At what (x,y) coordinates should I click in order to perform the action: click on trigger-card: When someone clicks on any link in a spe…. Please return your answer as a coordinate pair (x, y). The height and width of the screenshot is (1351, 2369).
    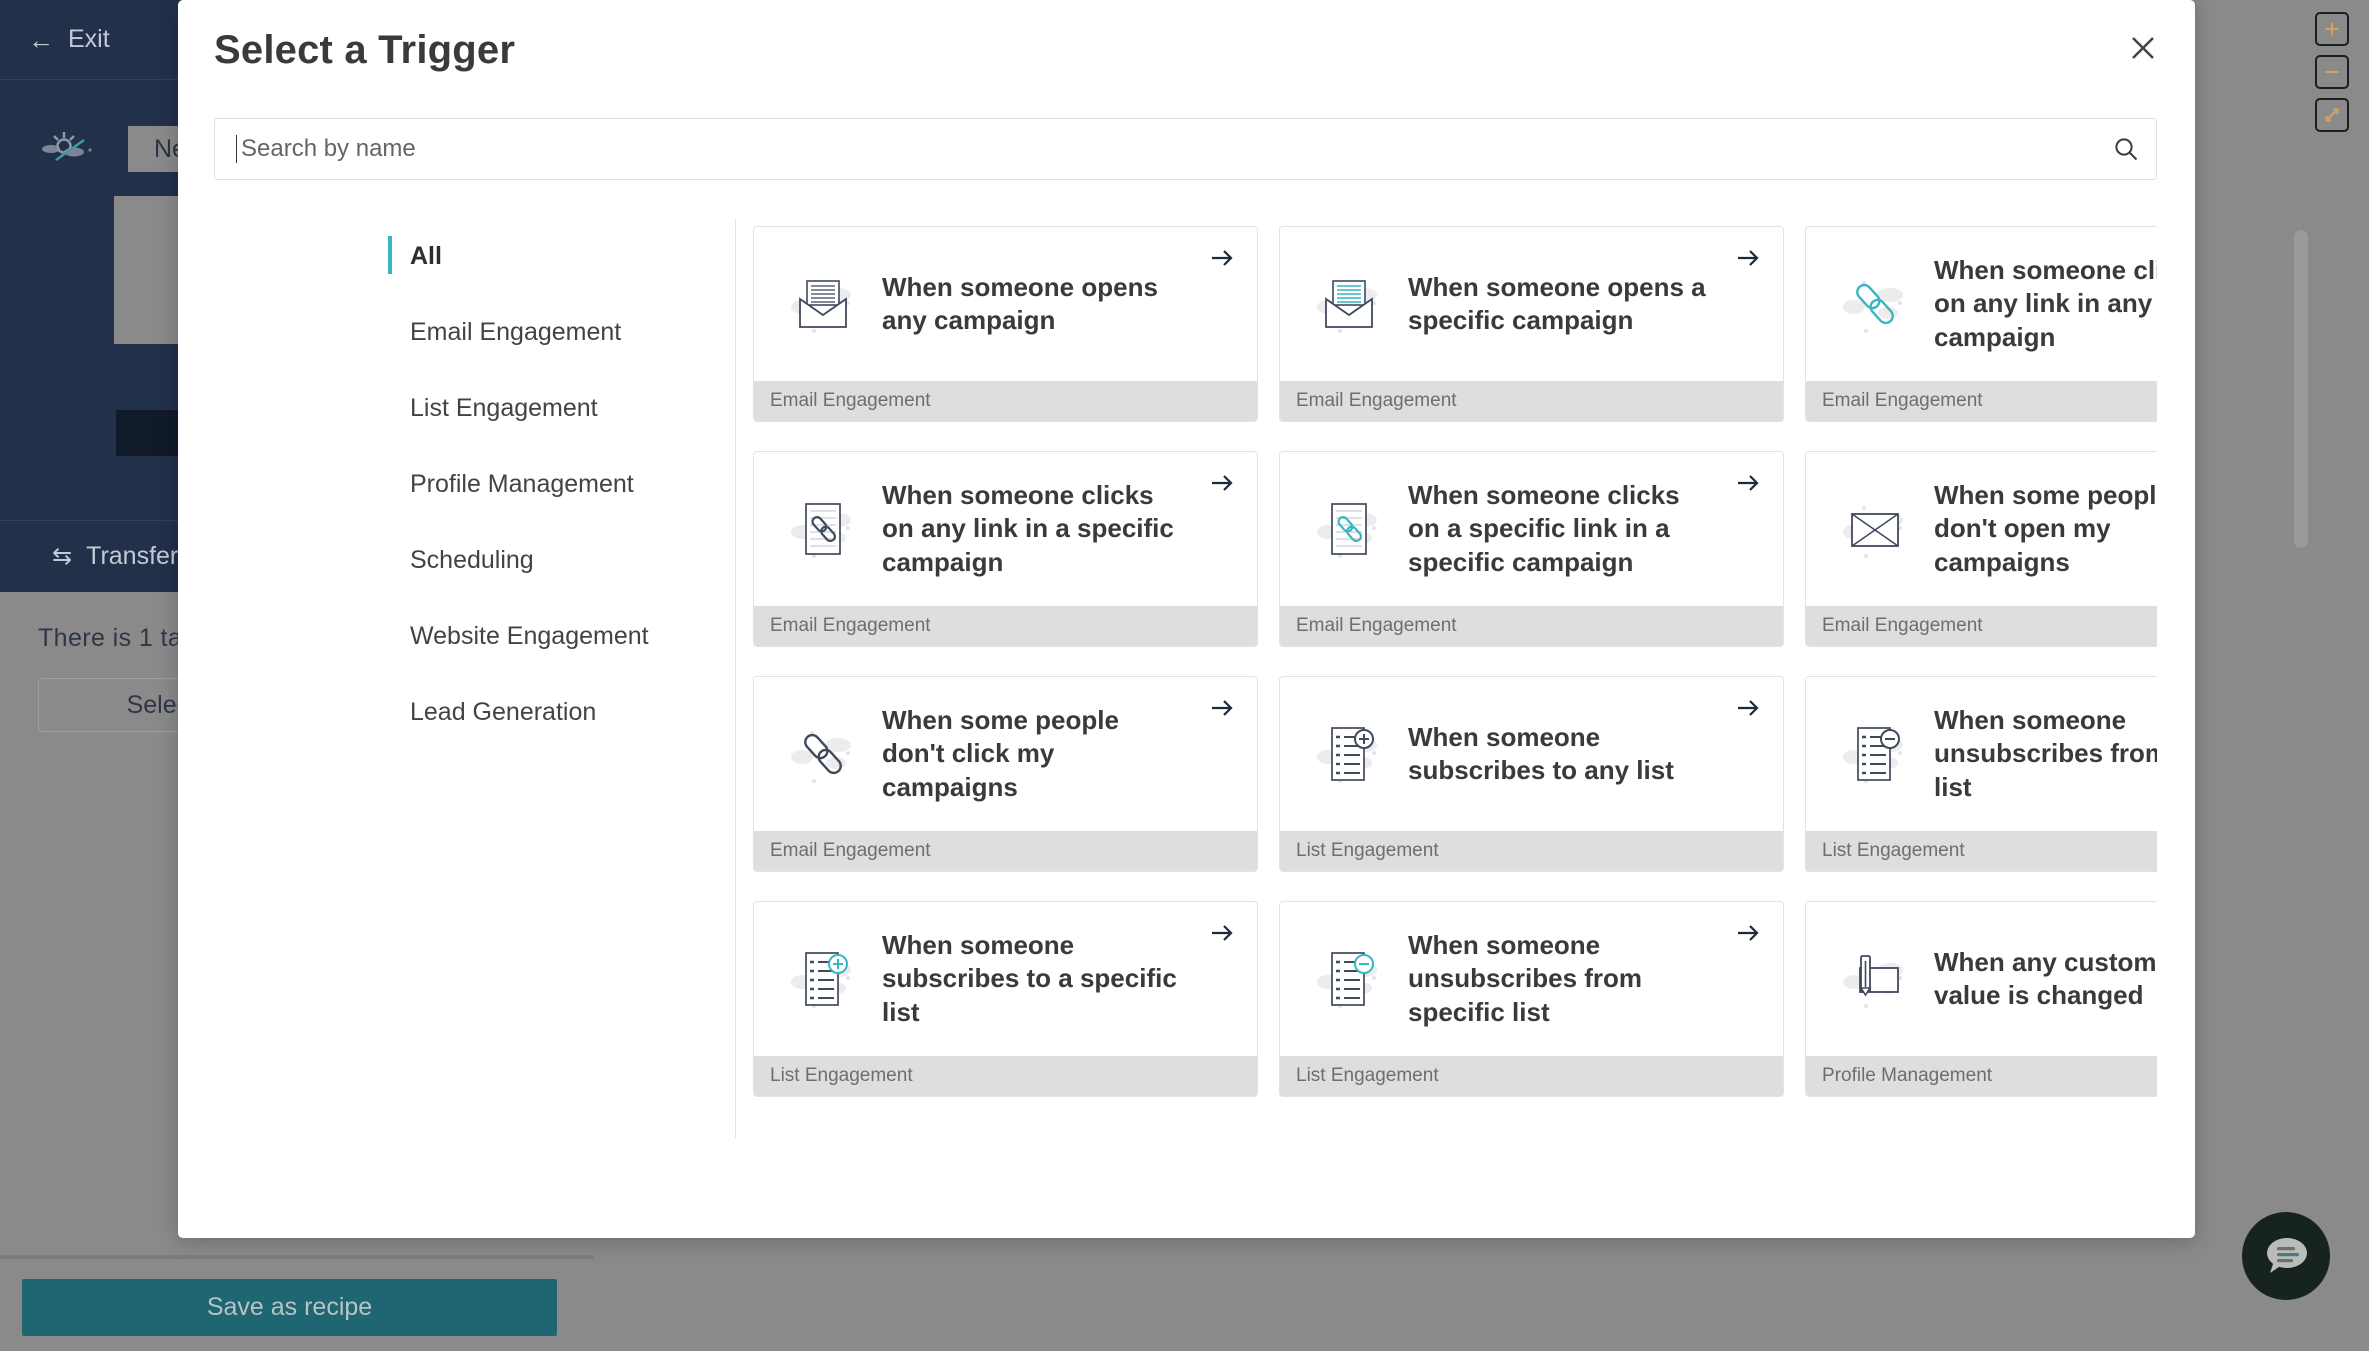
    Looking at the image, I should click on (1005, 549).